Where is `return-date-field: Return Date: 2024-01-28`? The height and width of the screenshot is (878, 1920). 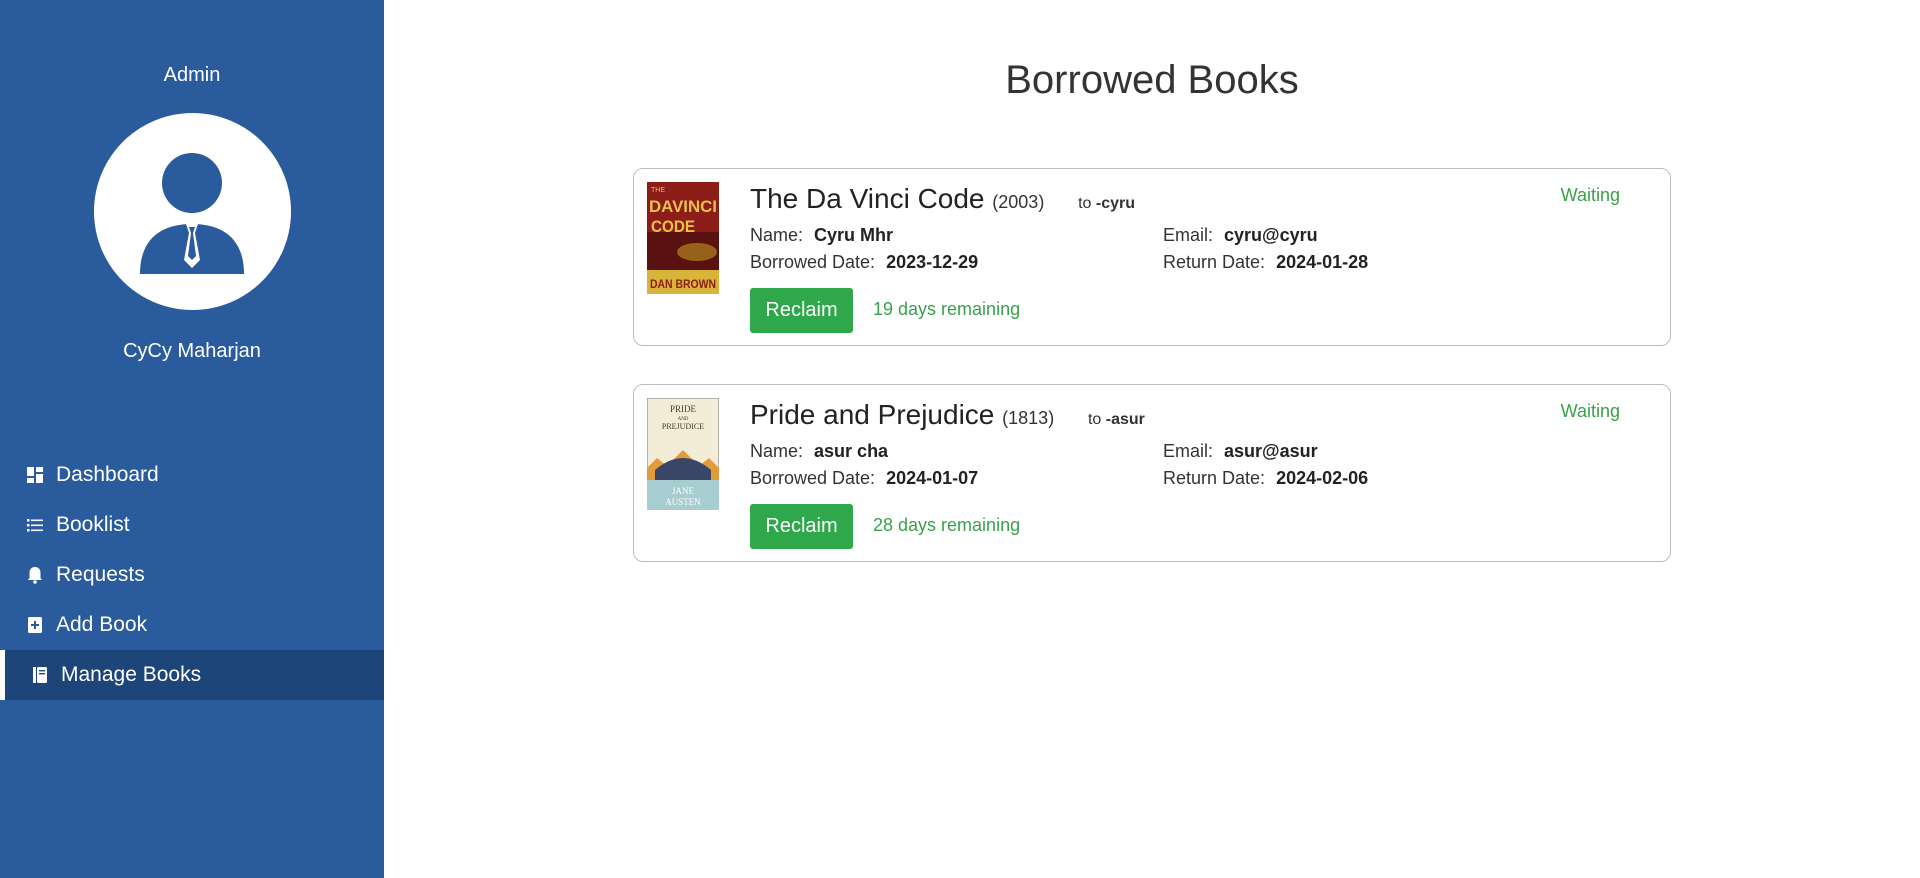
return-date-field: Return Date: 2024-01-28 is located at coordinates (1265, 262).